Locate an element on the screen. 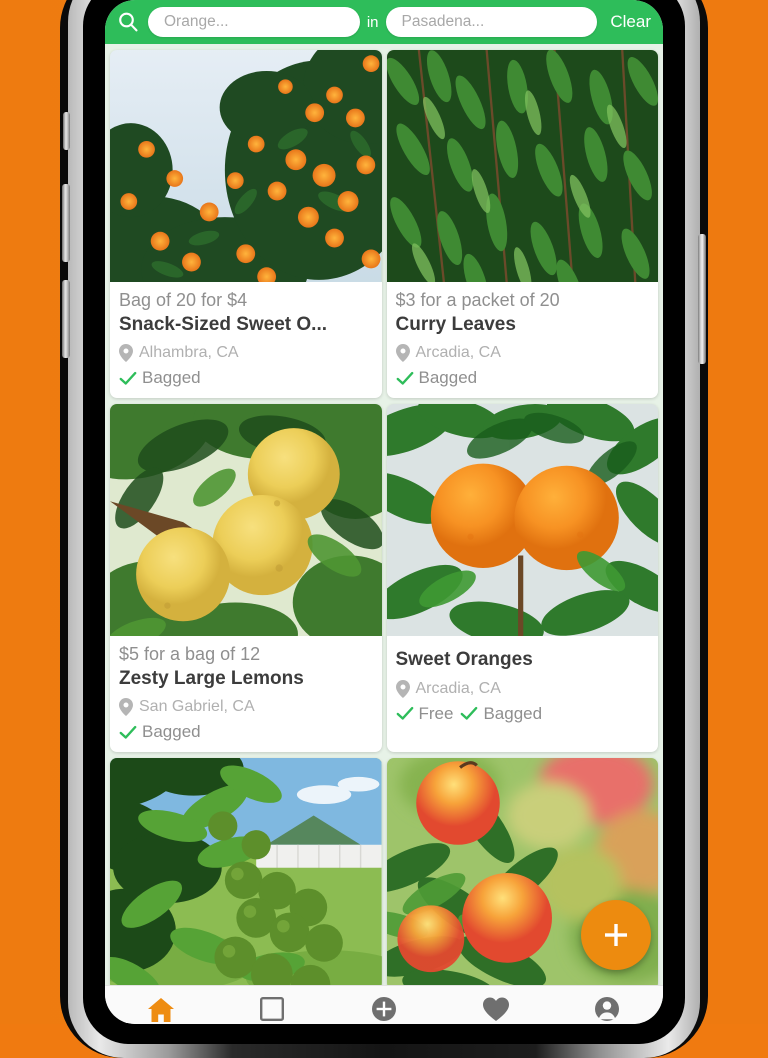  listing-tag: Free is located at coordinates (425, 714).